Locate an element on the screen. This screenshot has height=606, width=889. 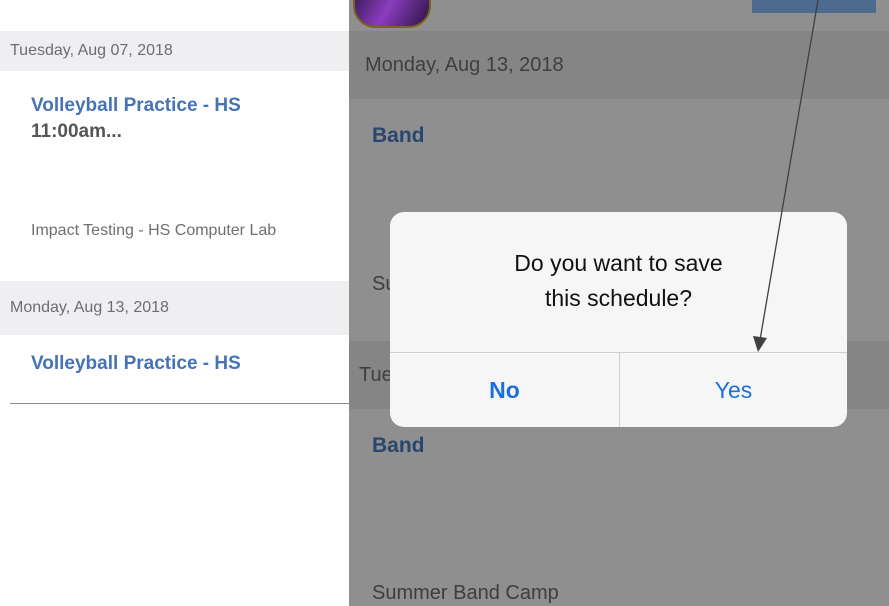
date-header-aug-07: Tuesday, Aug 07, 2018 is located at coordinates (174, 51).